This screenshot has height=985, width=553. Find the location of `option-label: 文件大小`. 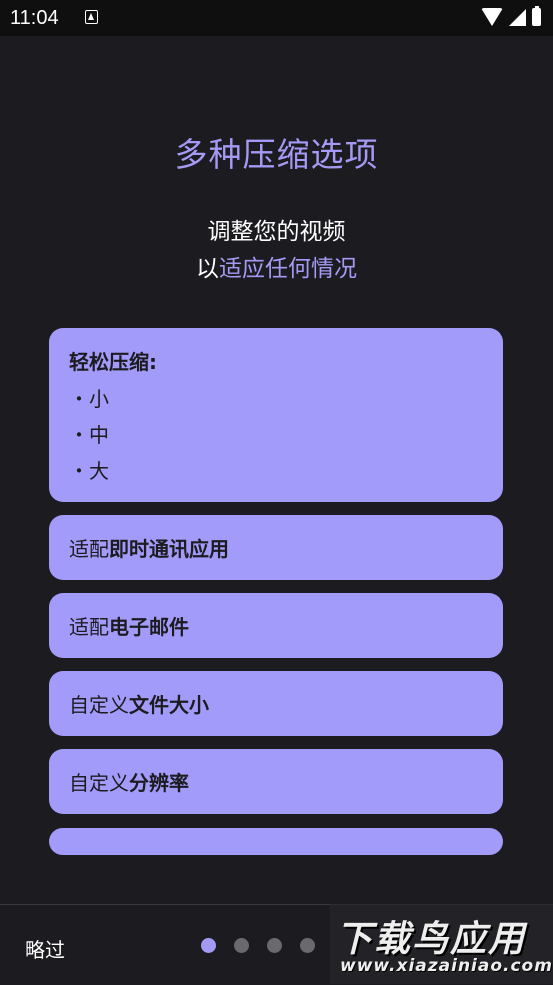

option-label: 文件大小 is located at coordinates (169, 705).